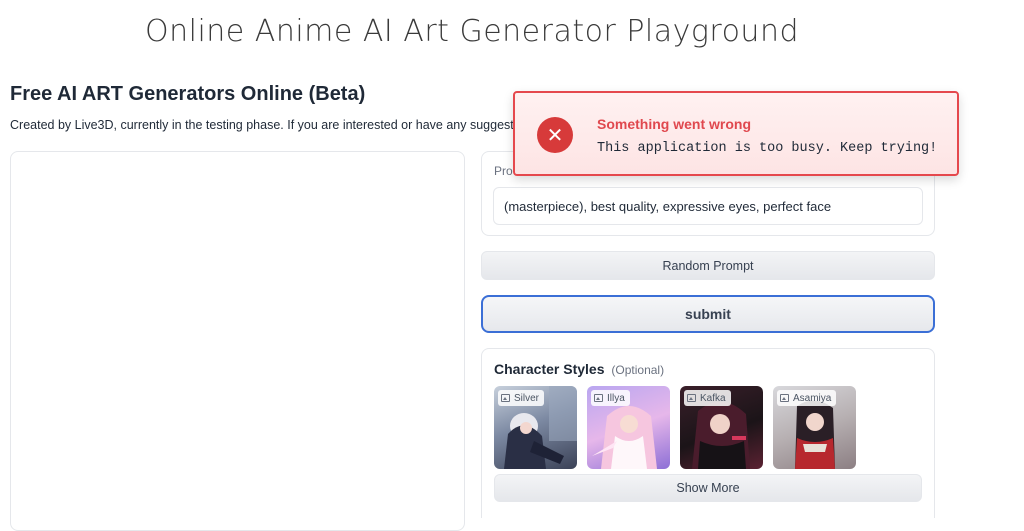 This screenshot has width=1024, height=531. Describe the element at coordinates (638, 370) in the screenshot. I see `optional-label: (Optional)` at that location.